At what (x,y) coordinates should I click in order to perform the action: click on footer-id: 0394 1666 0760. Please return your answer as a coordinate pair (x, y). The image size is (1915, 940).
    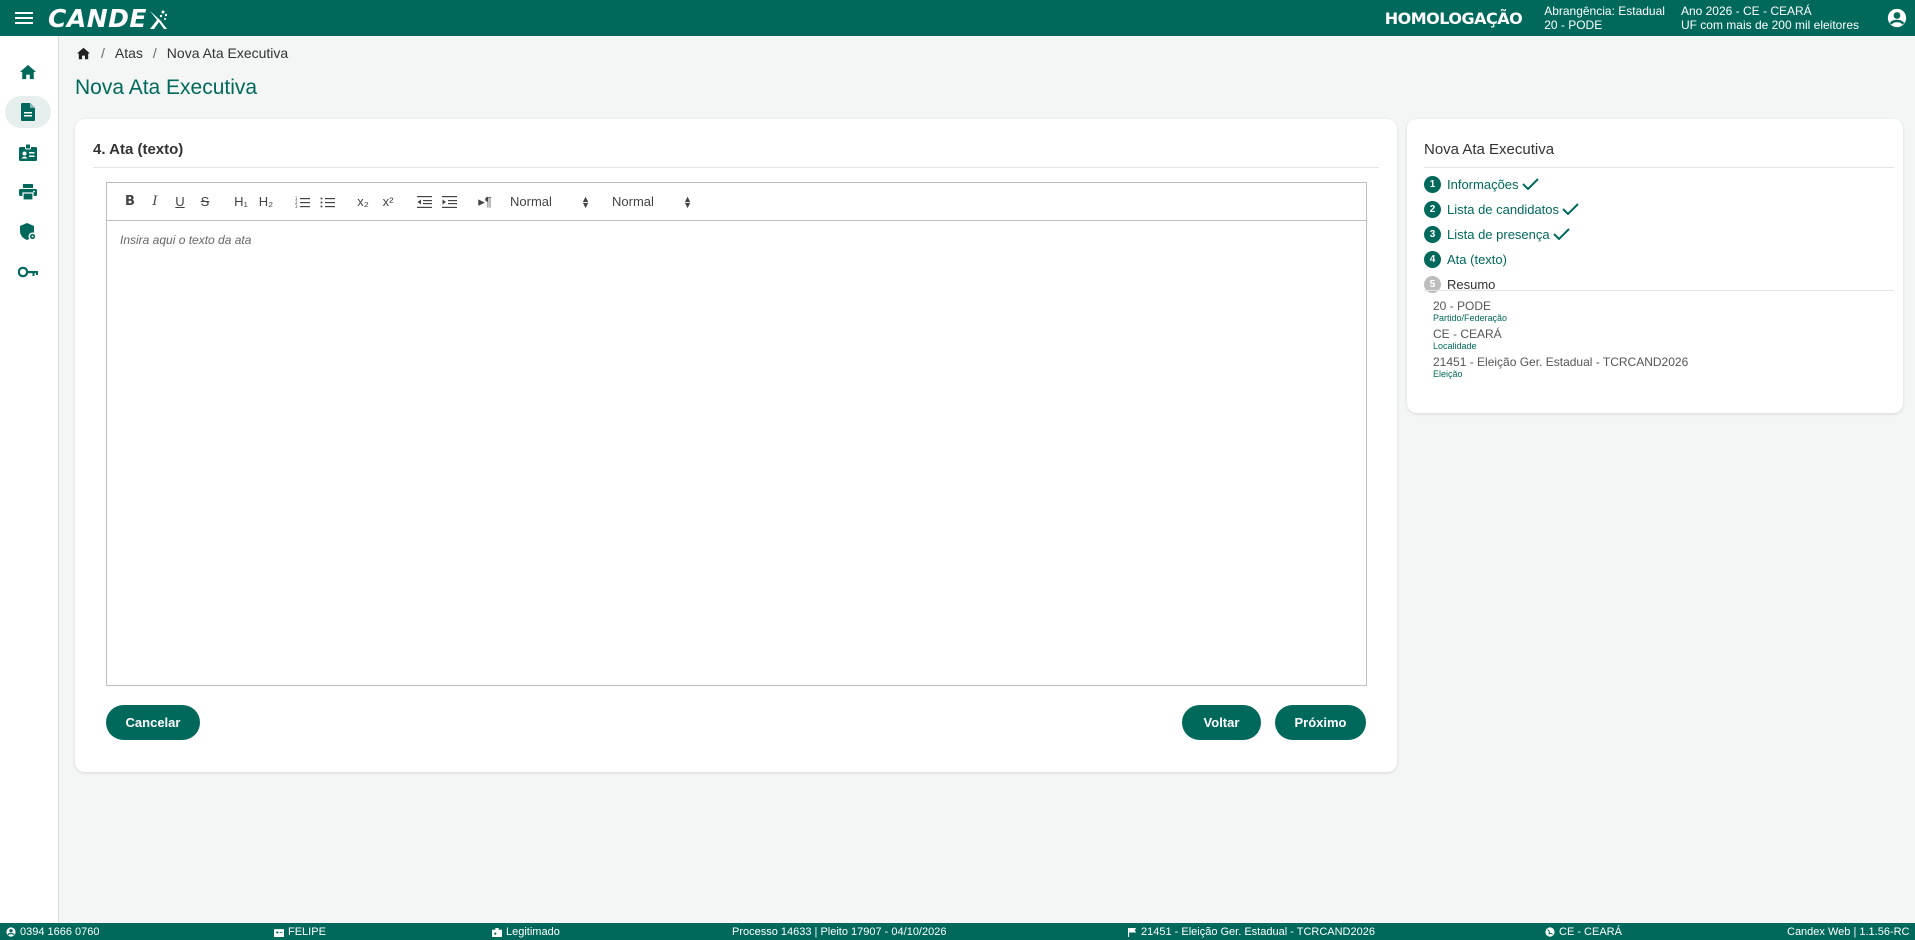
    Looking at the image, I should click on (53, 932).